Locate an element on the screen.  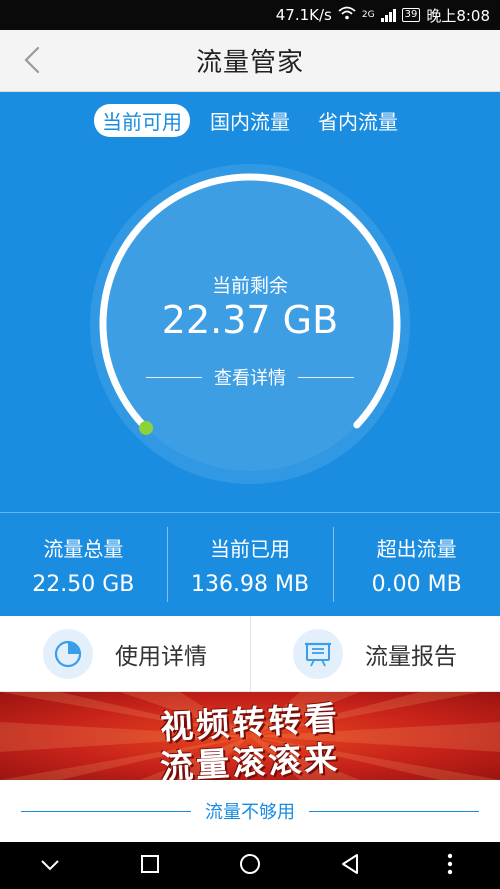
chevron-down-icon is located at coordinates (50, 865).